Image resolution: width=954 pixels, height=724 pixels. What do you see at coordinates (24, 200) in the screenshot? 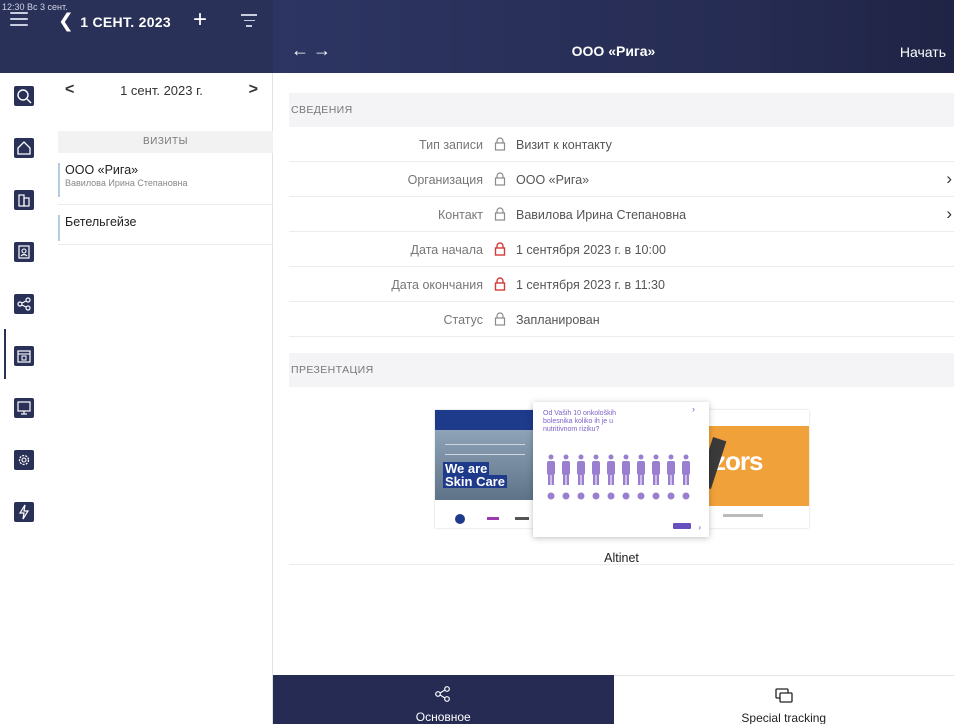
I see `building-icon` at bounding box center [24, 200].